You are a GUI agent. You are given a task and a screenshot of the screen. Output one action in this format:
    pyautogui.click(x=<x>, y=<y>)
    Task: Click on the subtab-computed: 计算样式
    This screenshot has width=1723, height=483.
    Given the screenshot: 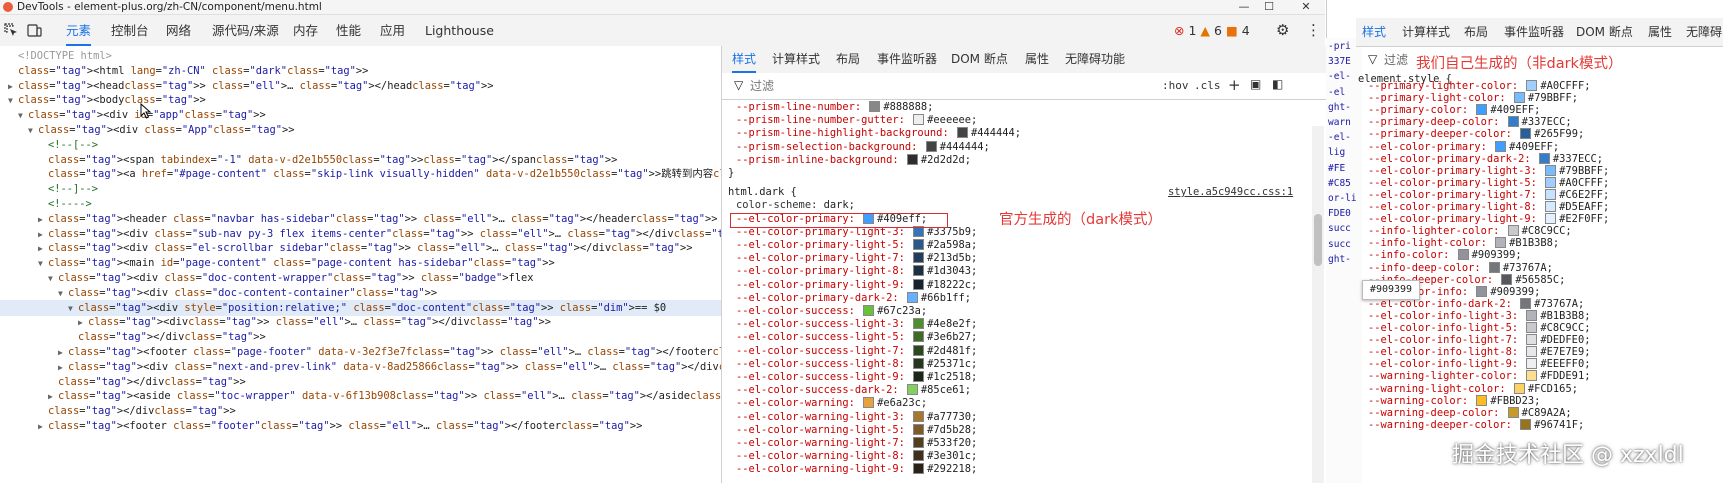 What is the action you would take?
    pyautogui.click(x=796, y=59)
    